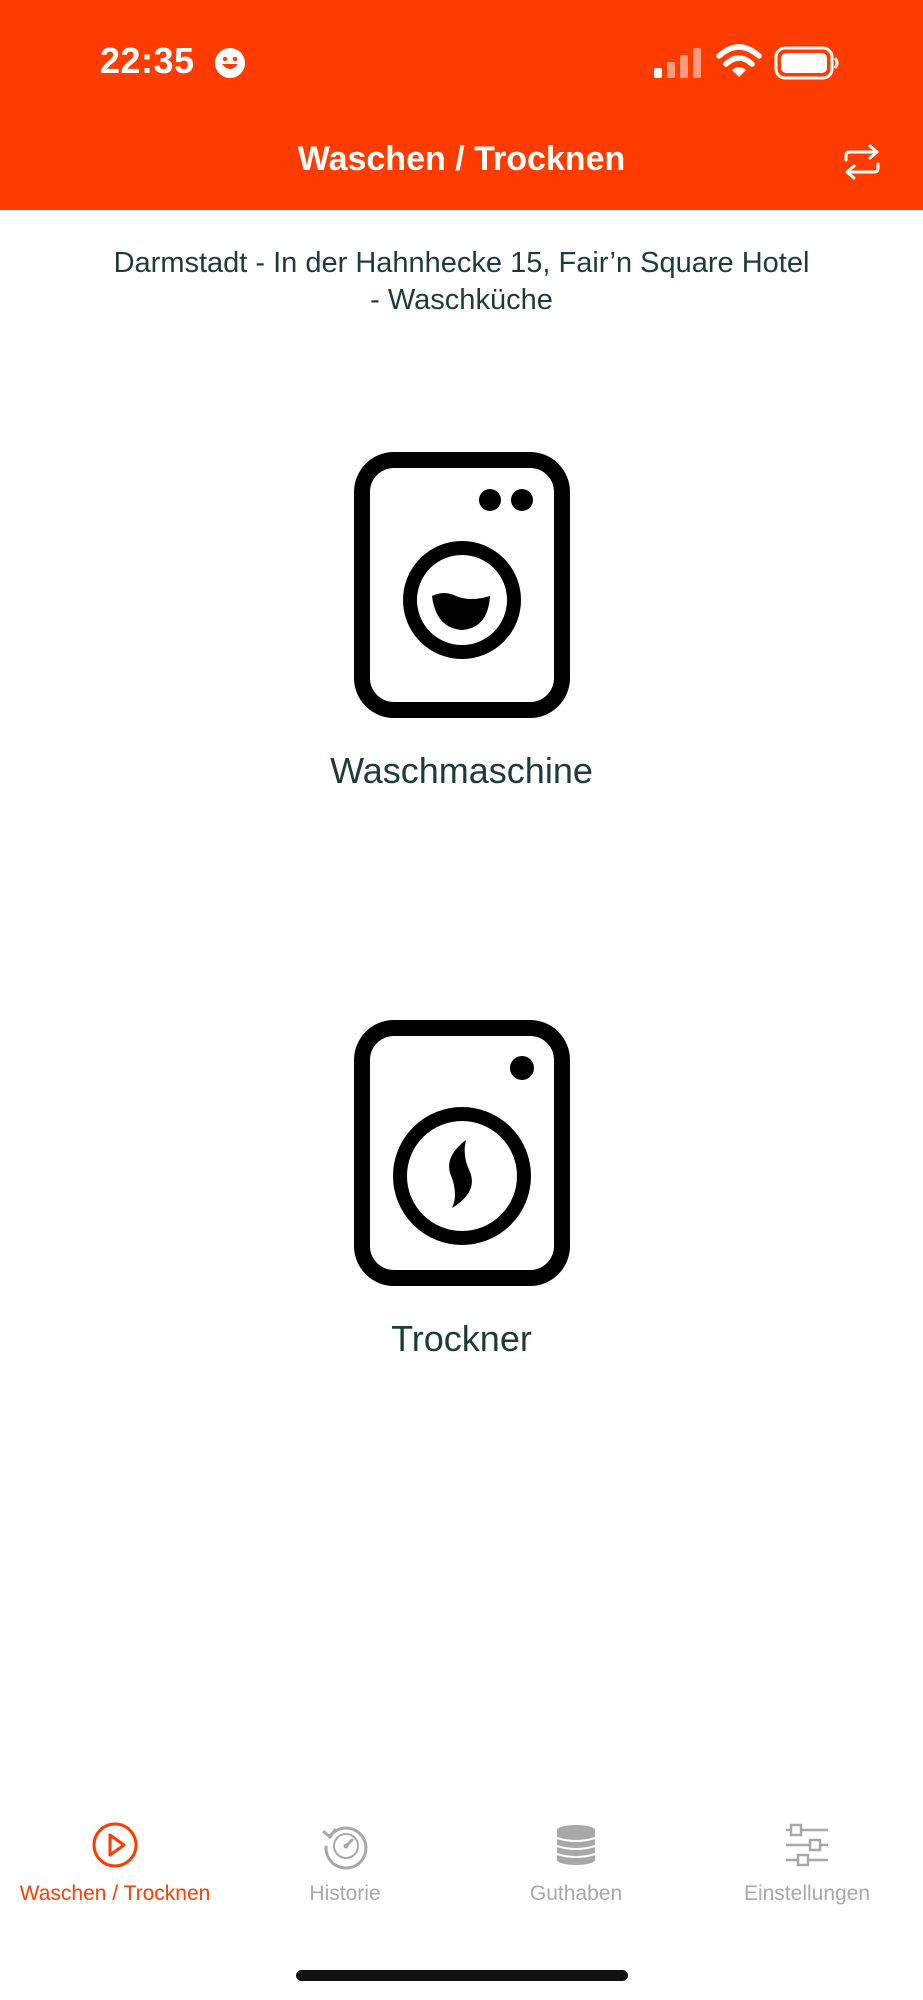  I want to click on header: 22:35 Waschen / Trocknen, so click(461, 105).